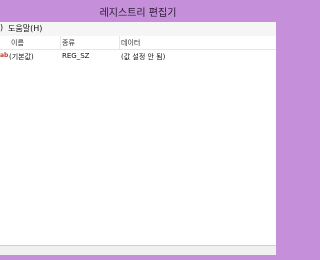 The width and height of the screenshot is (320, 260). What do you see at coordinates (4, 55) in the screenshot?
I see `ab-string-value-icon: ab` at bounding box center [4, 55].